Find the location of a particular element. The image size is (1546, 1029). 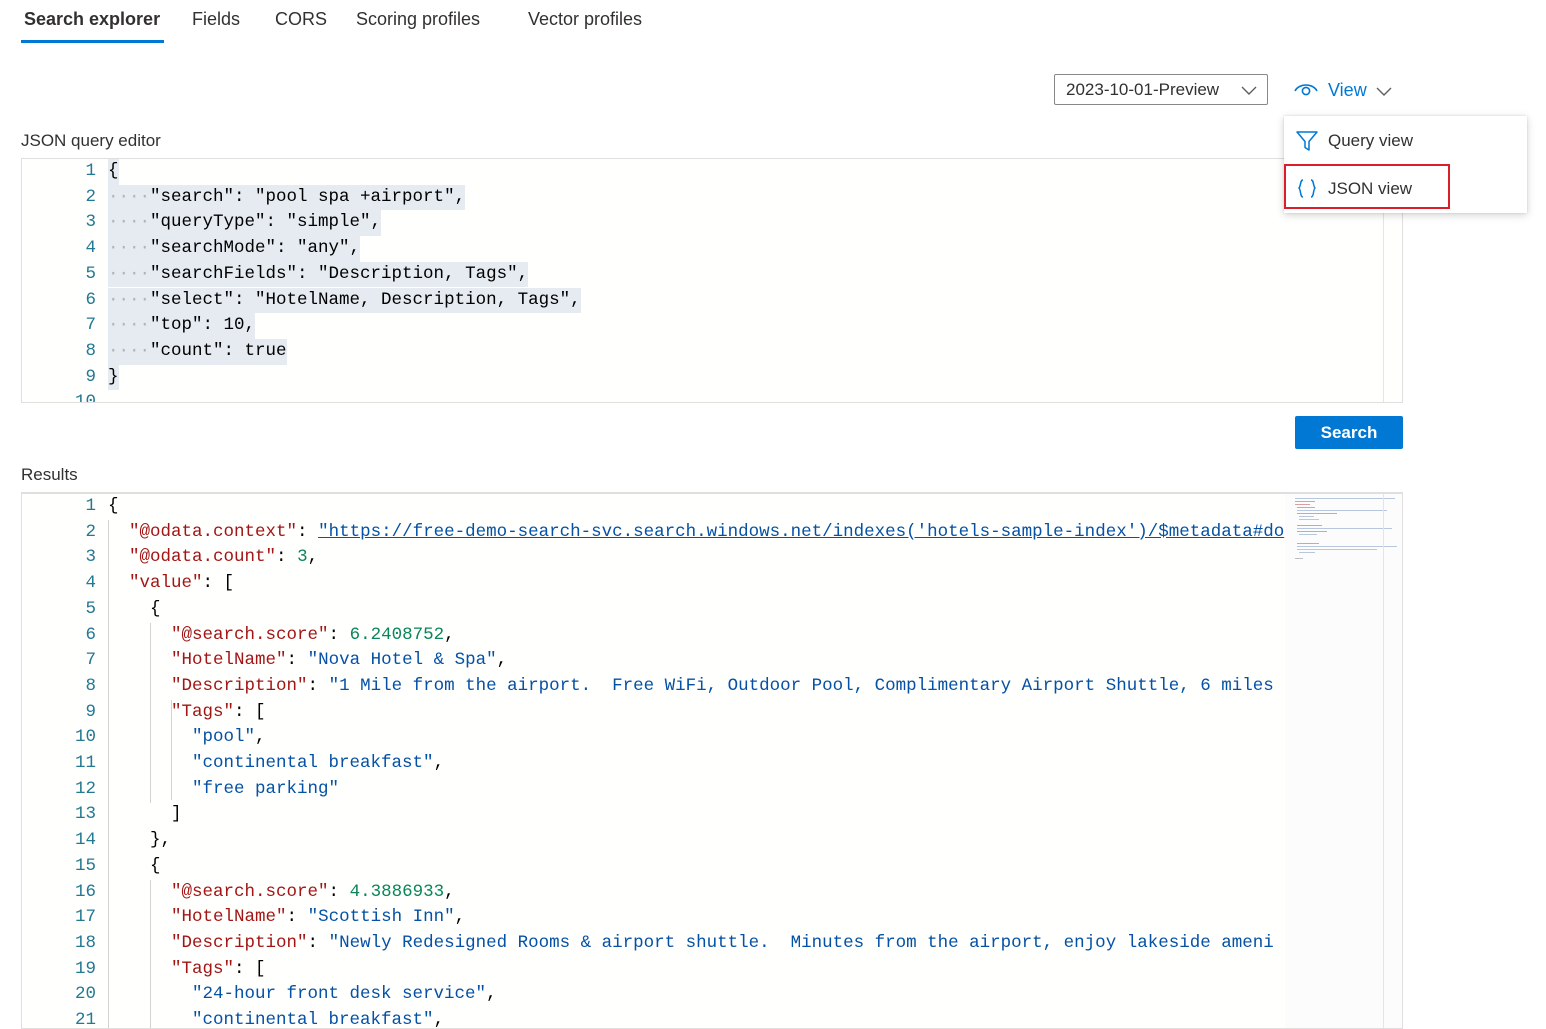

line-number: 12 is located at coordinates (85, 788).